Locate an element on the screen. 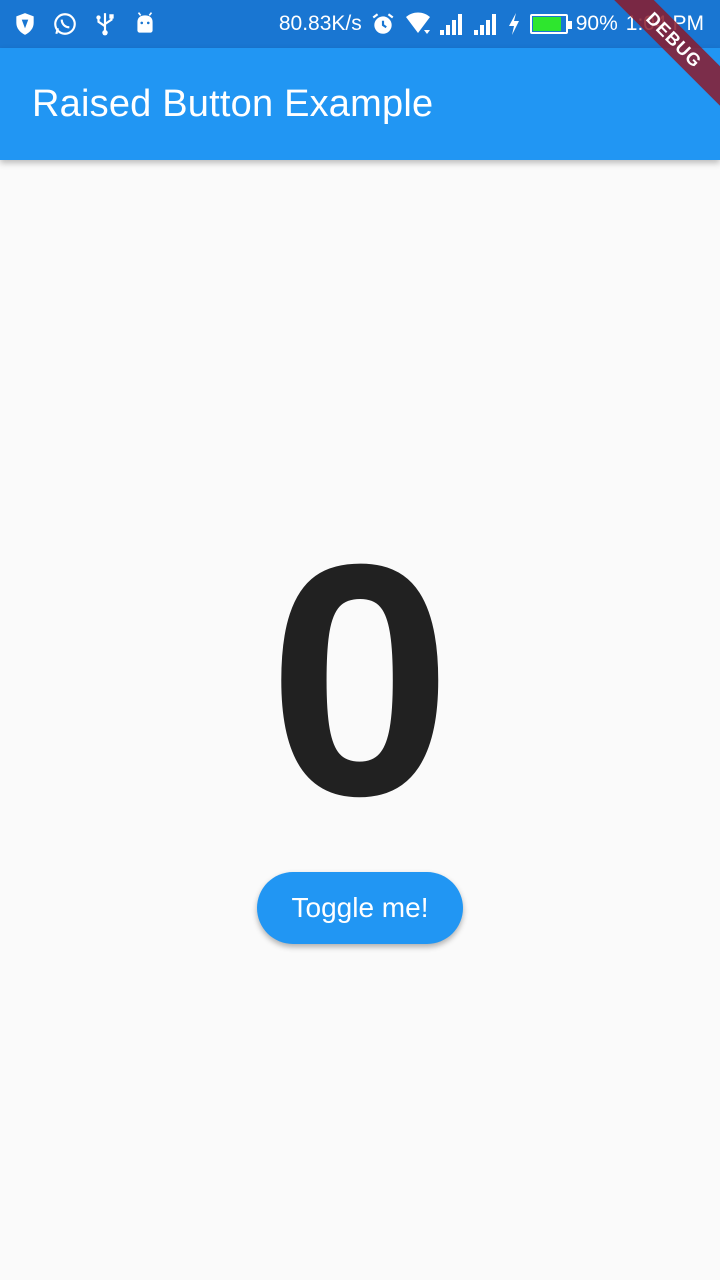  counter-value: 0 is located at coordinates (360, 679).